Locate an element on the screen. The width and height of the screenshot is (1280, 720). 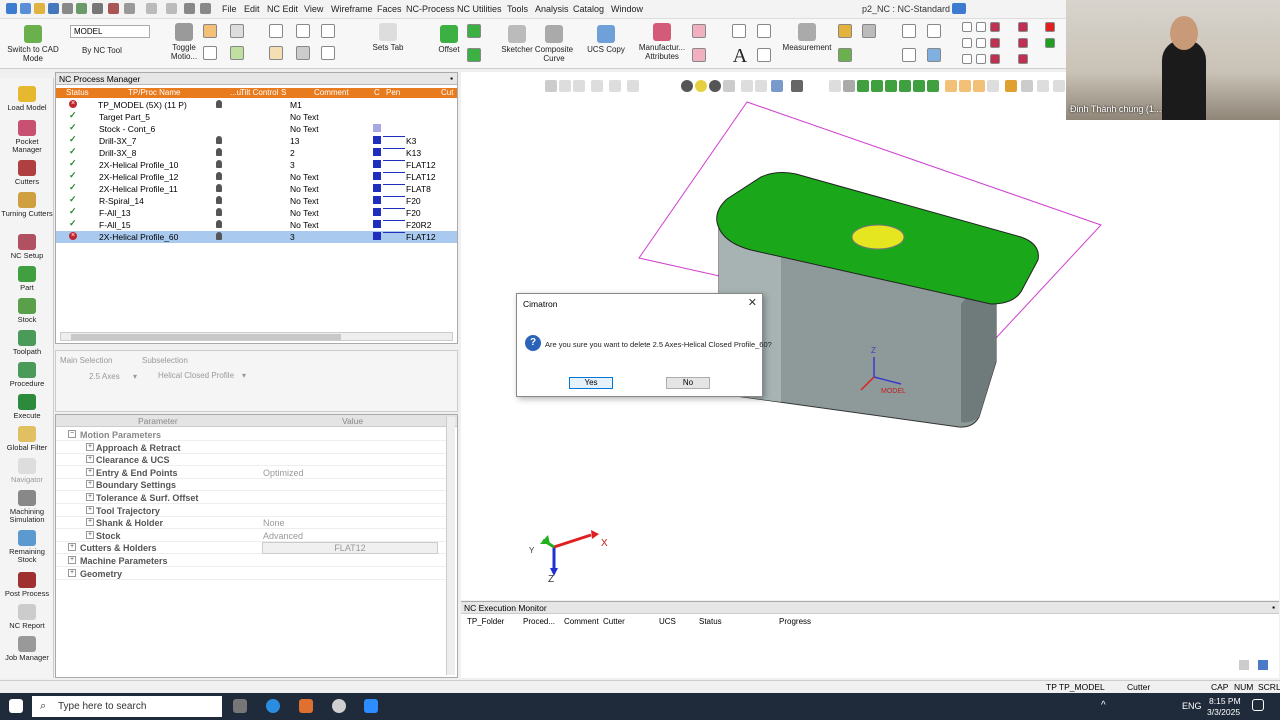
offset-button: Offset is located at coordinates (449, 39).